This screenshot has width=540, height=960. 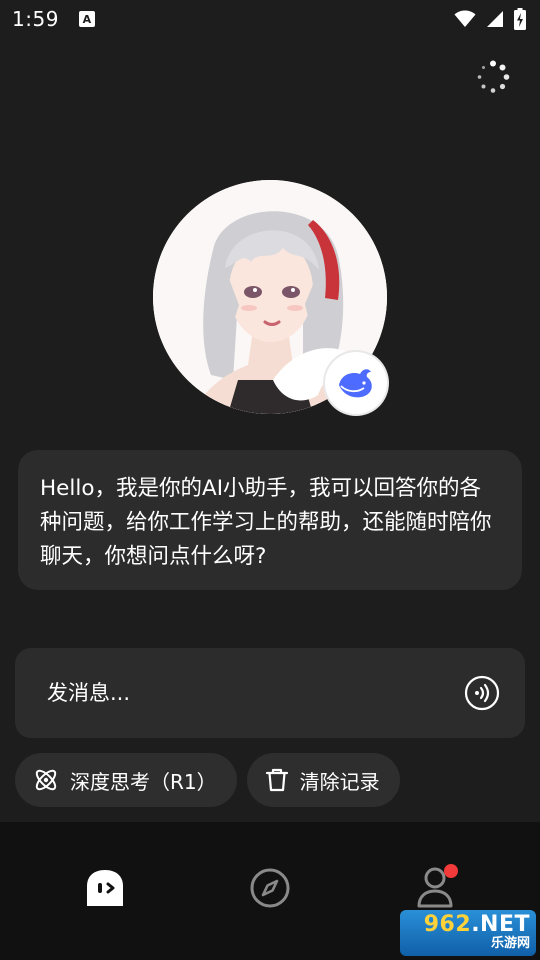 What do you see at coordinates (482, 693) in the screenshot?
I see `voice-wave-icon` at bounding box center [482, 693].